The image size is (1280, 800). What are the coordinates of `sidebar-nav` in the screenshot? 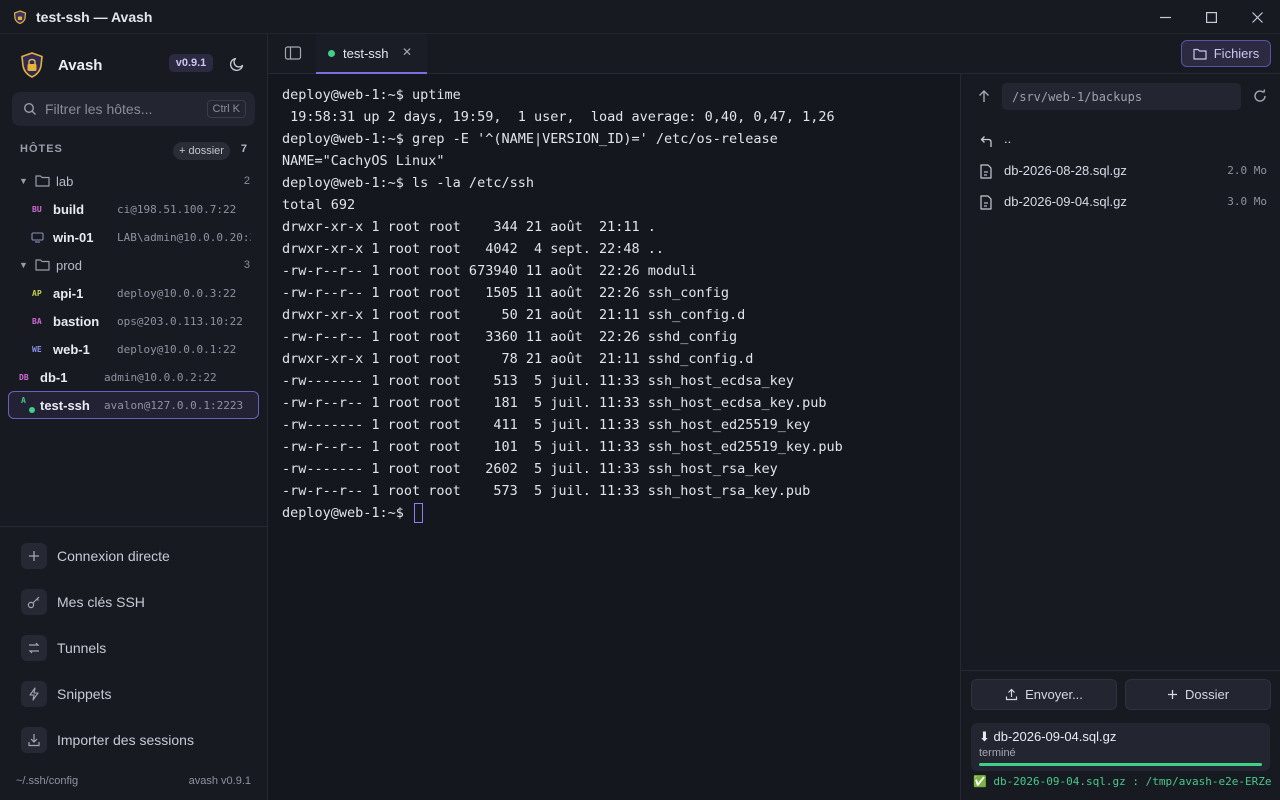 It's located at (134, 526).